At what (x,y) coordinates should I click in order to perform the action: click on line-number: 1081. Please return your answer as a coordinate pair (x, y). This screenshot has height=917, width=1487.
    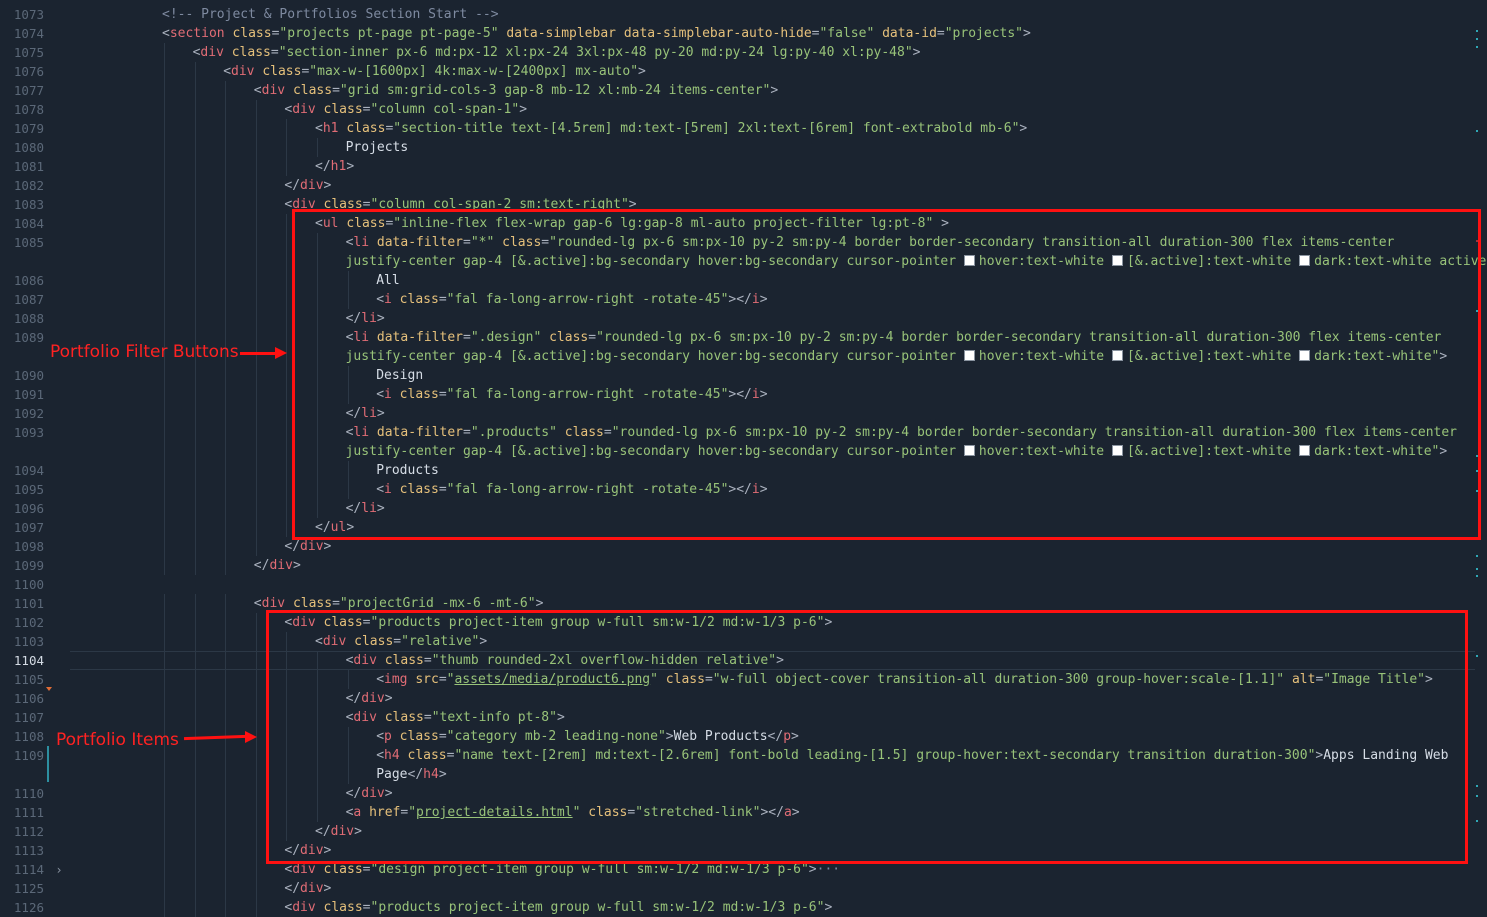
    Looking at the image, I should click on (28, 166).